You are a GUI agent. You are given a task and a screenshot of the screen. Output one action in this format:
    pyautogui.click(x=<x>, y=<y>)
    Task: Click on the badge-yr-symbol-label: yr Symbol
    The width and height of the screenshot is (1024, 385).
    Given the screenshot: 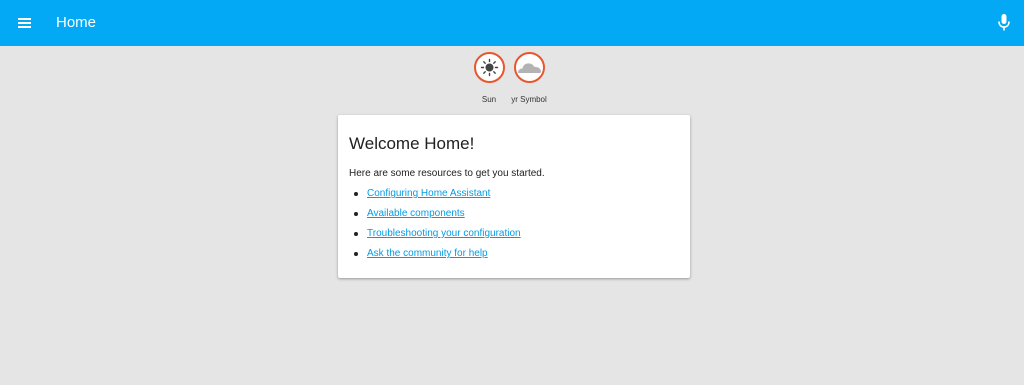 What is the action you would take?
    pyautogui.click(x=529, y=99)
    